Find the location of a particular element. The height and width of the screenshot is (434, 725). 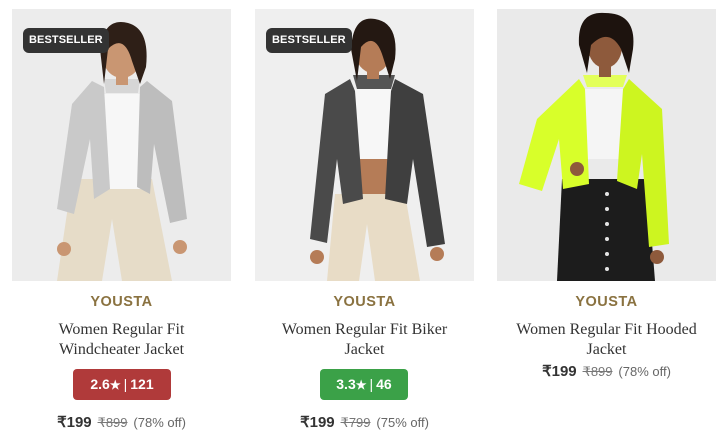

price-block: ₹199 ₹799 (75% off) is located at coordinates (364, 422).